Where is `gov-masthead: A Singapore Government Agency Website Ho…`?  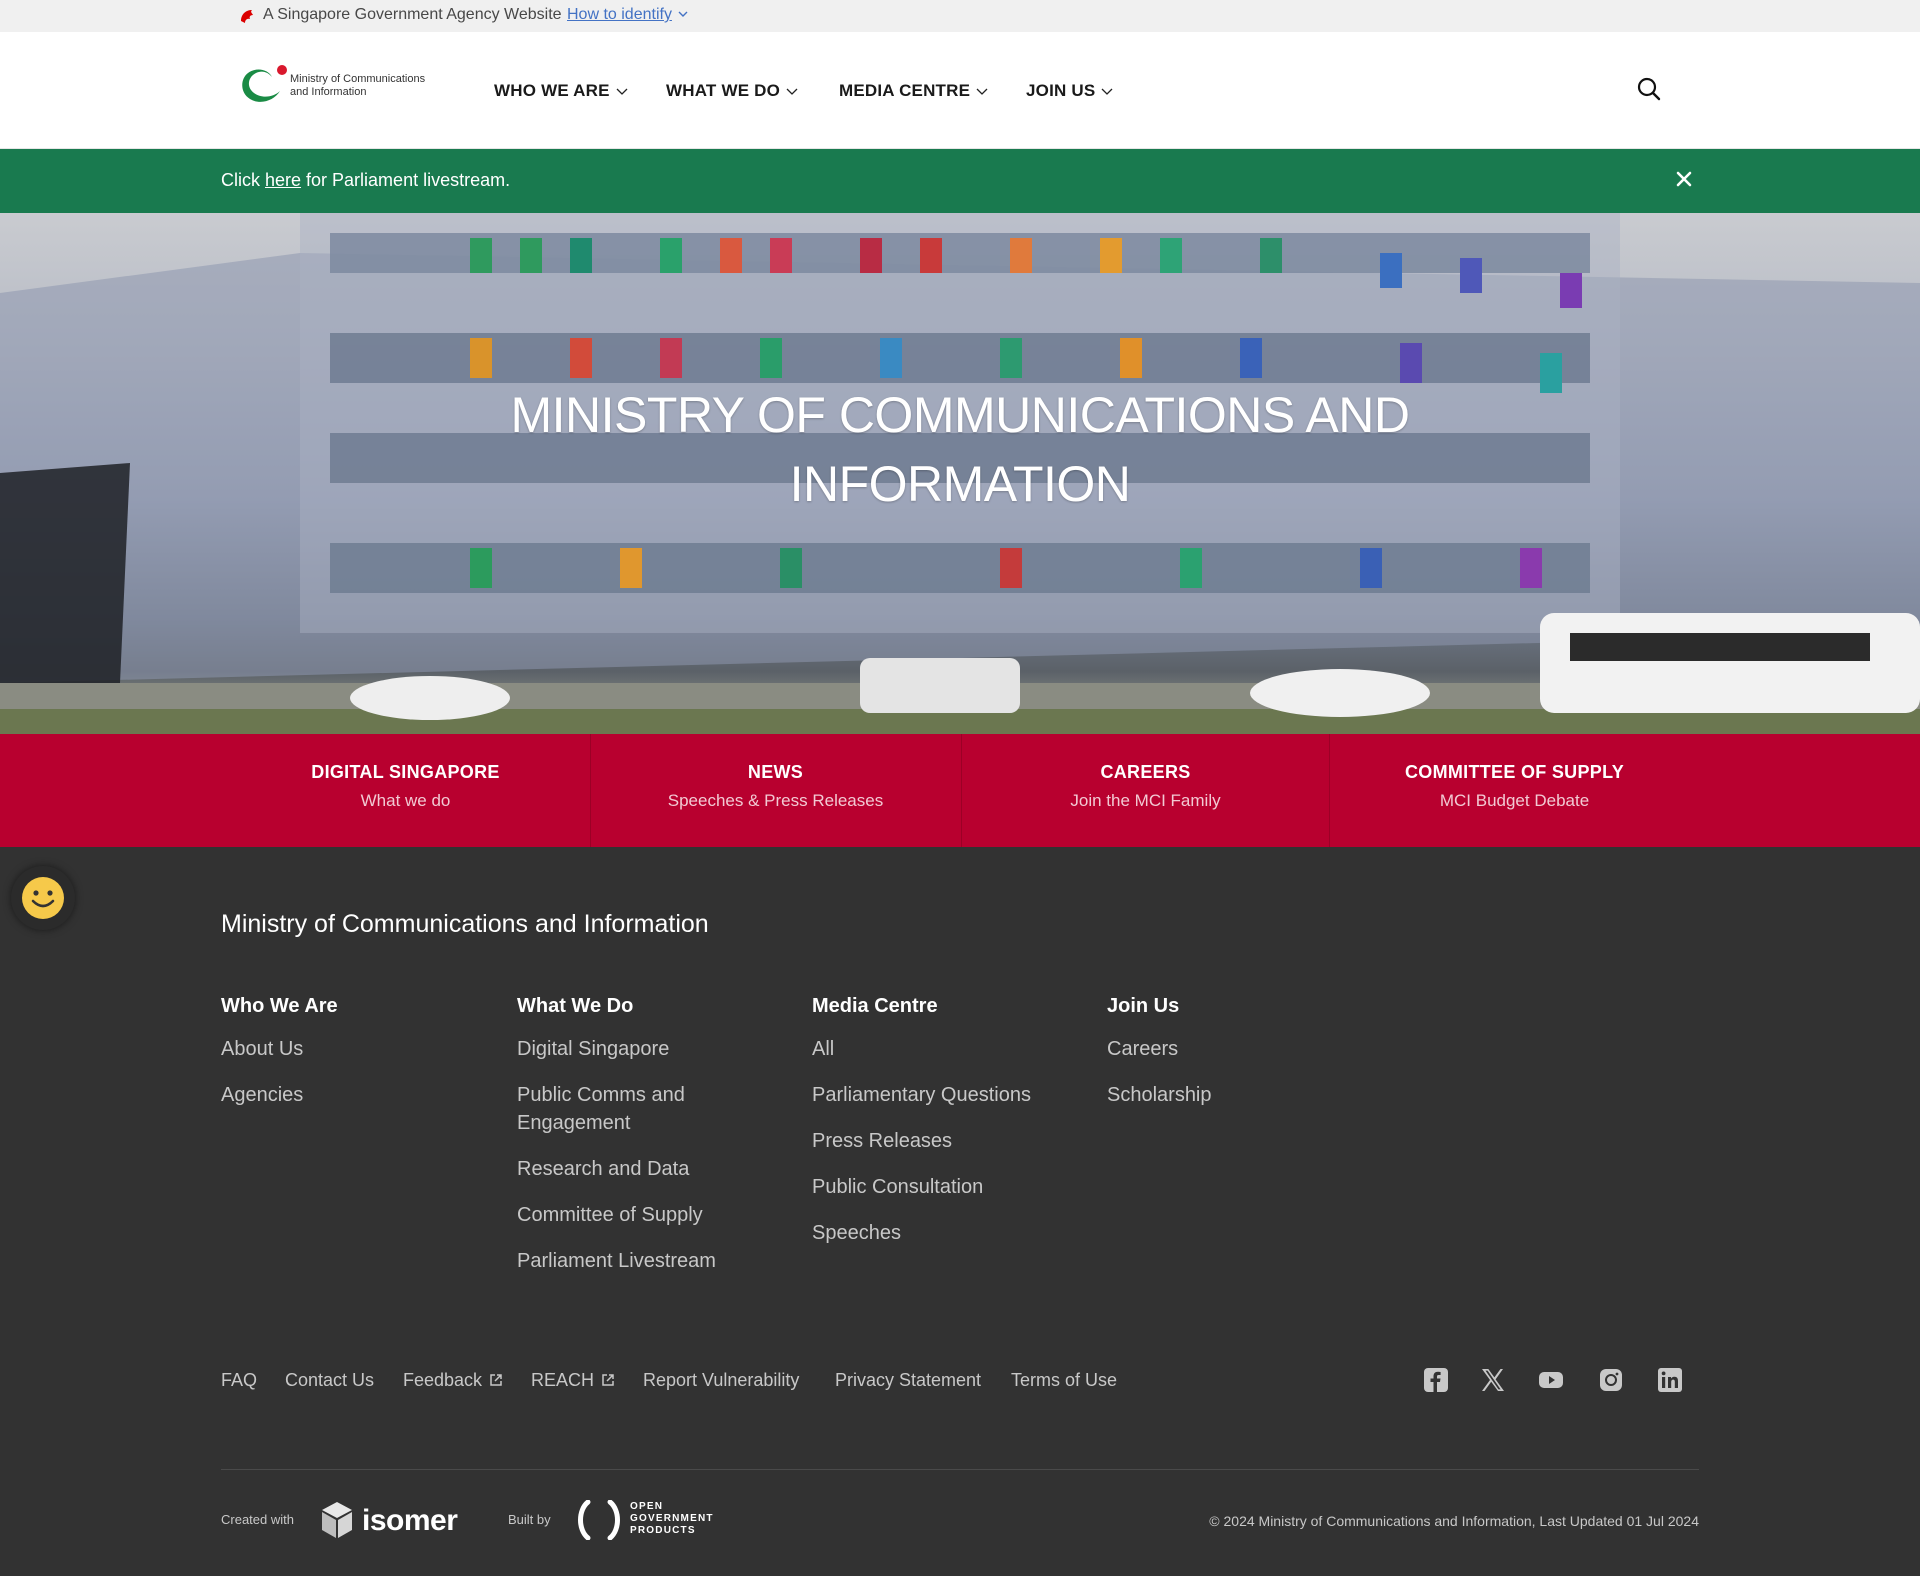
gov-masthead: A Singapore Government Agency Website Ho… is located at coordinates (960, 16).